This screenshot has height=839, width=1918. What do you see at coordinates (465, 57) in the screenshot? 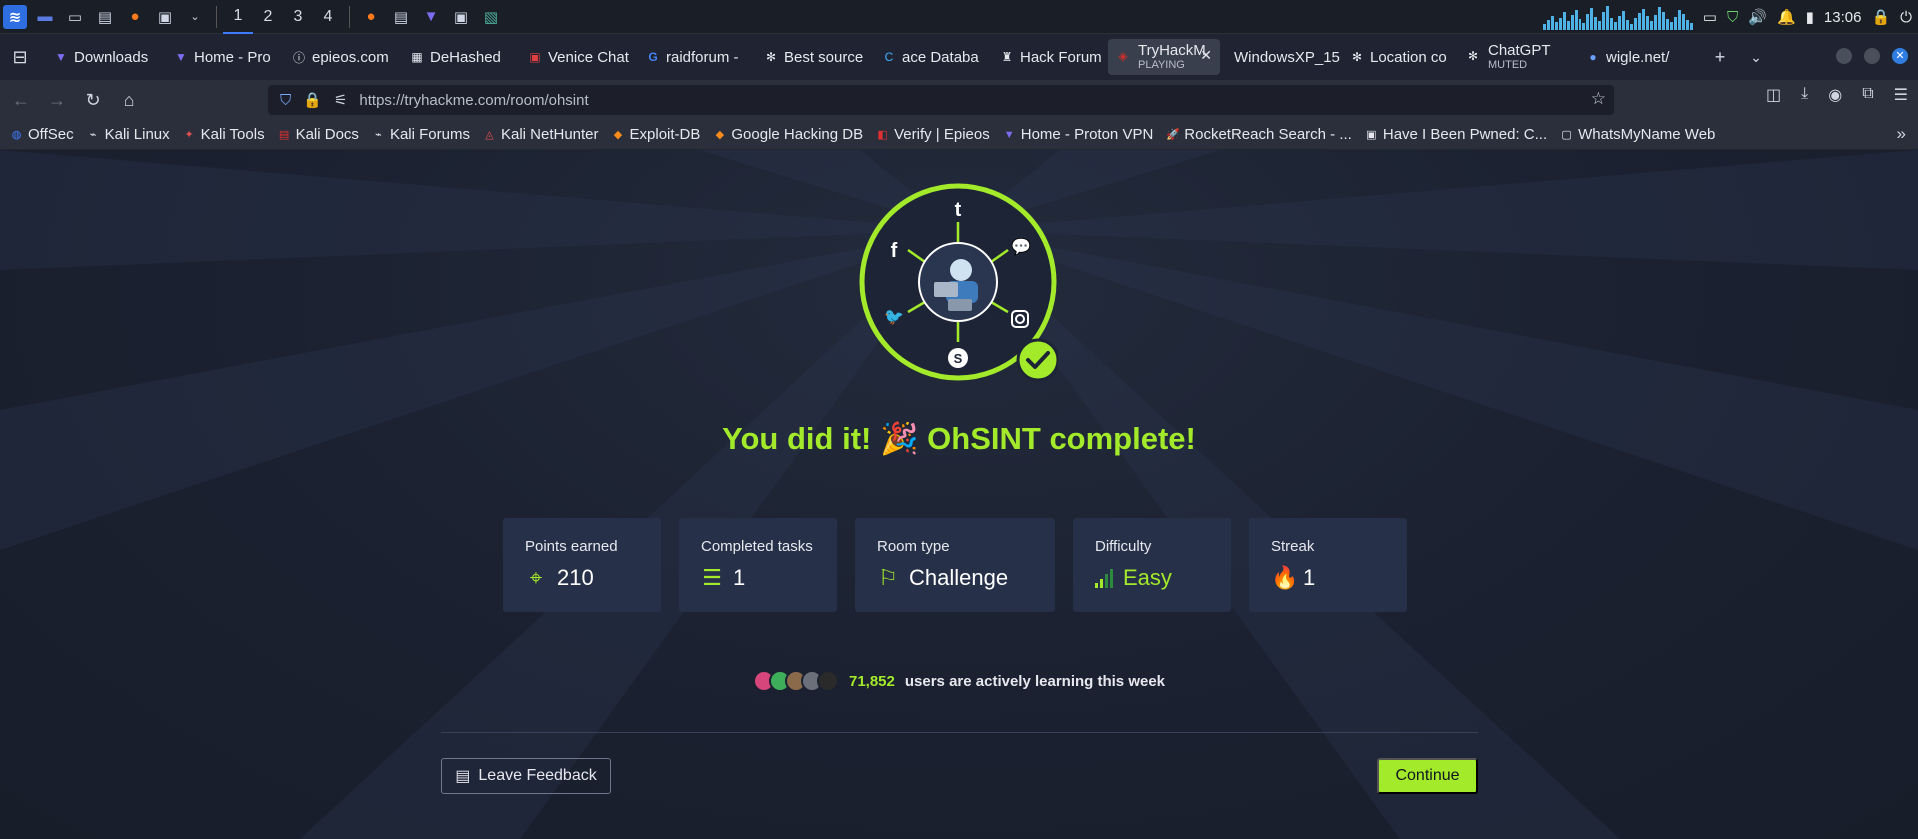
I see `tab-label: DeHashed` at bounding box center [465, 57].